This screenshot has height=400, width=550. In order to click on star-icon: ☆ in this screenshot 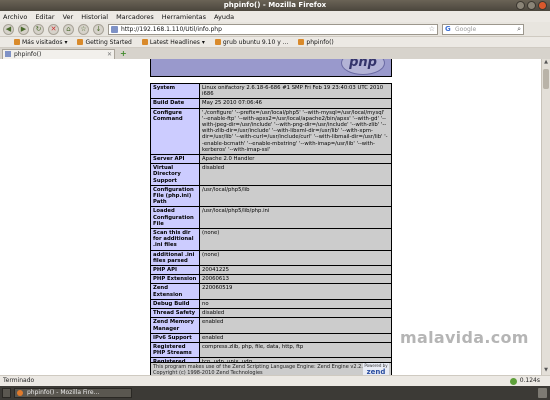, I will do `click(432, 29)`.